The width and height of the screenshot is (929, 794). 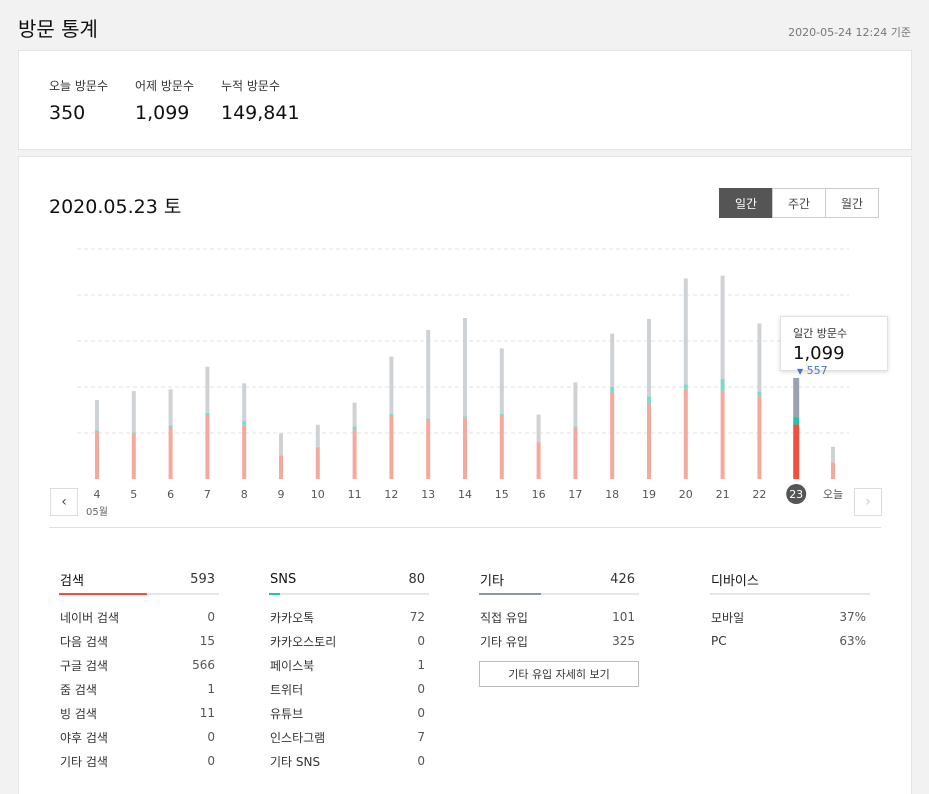 I want to click on x-tick-label: 19, so click(x=649, y=494).